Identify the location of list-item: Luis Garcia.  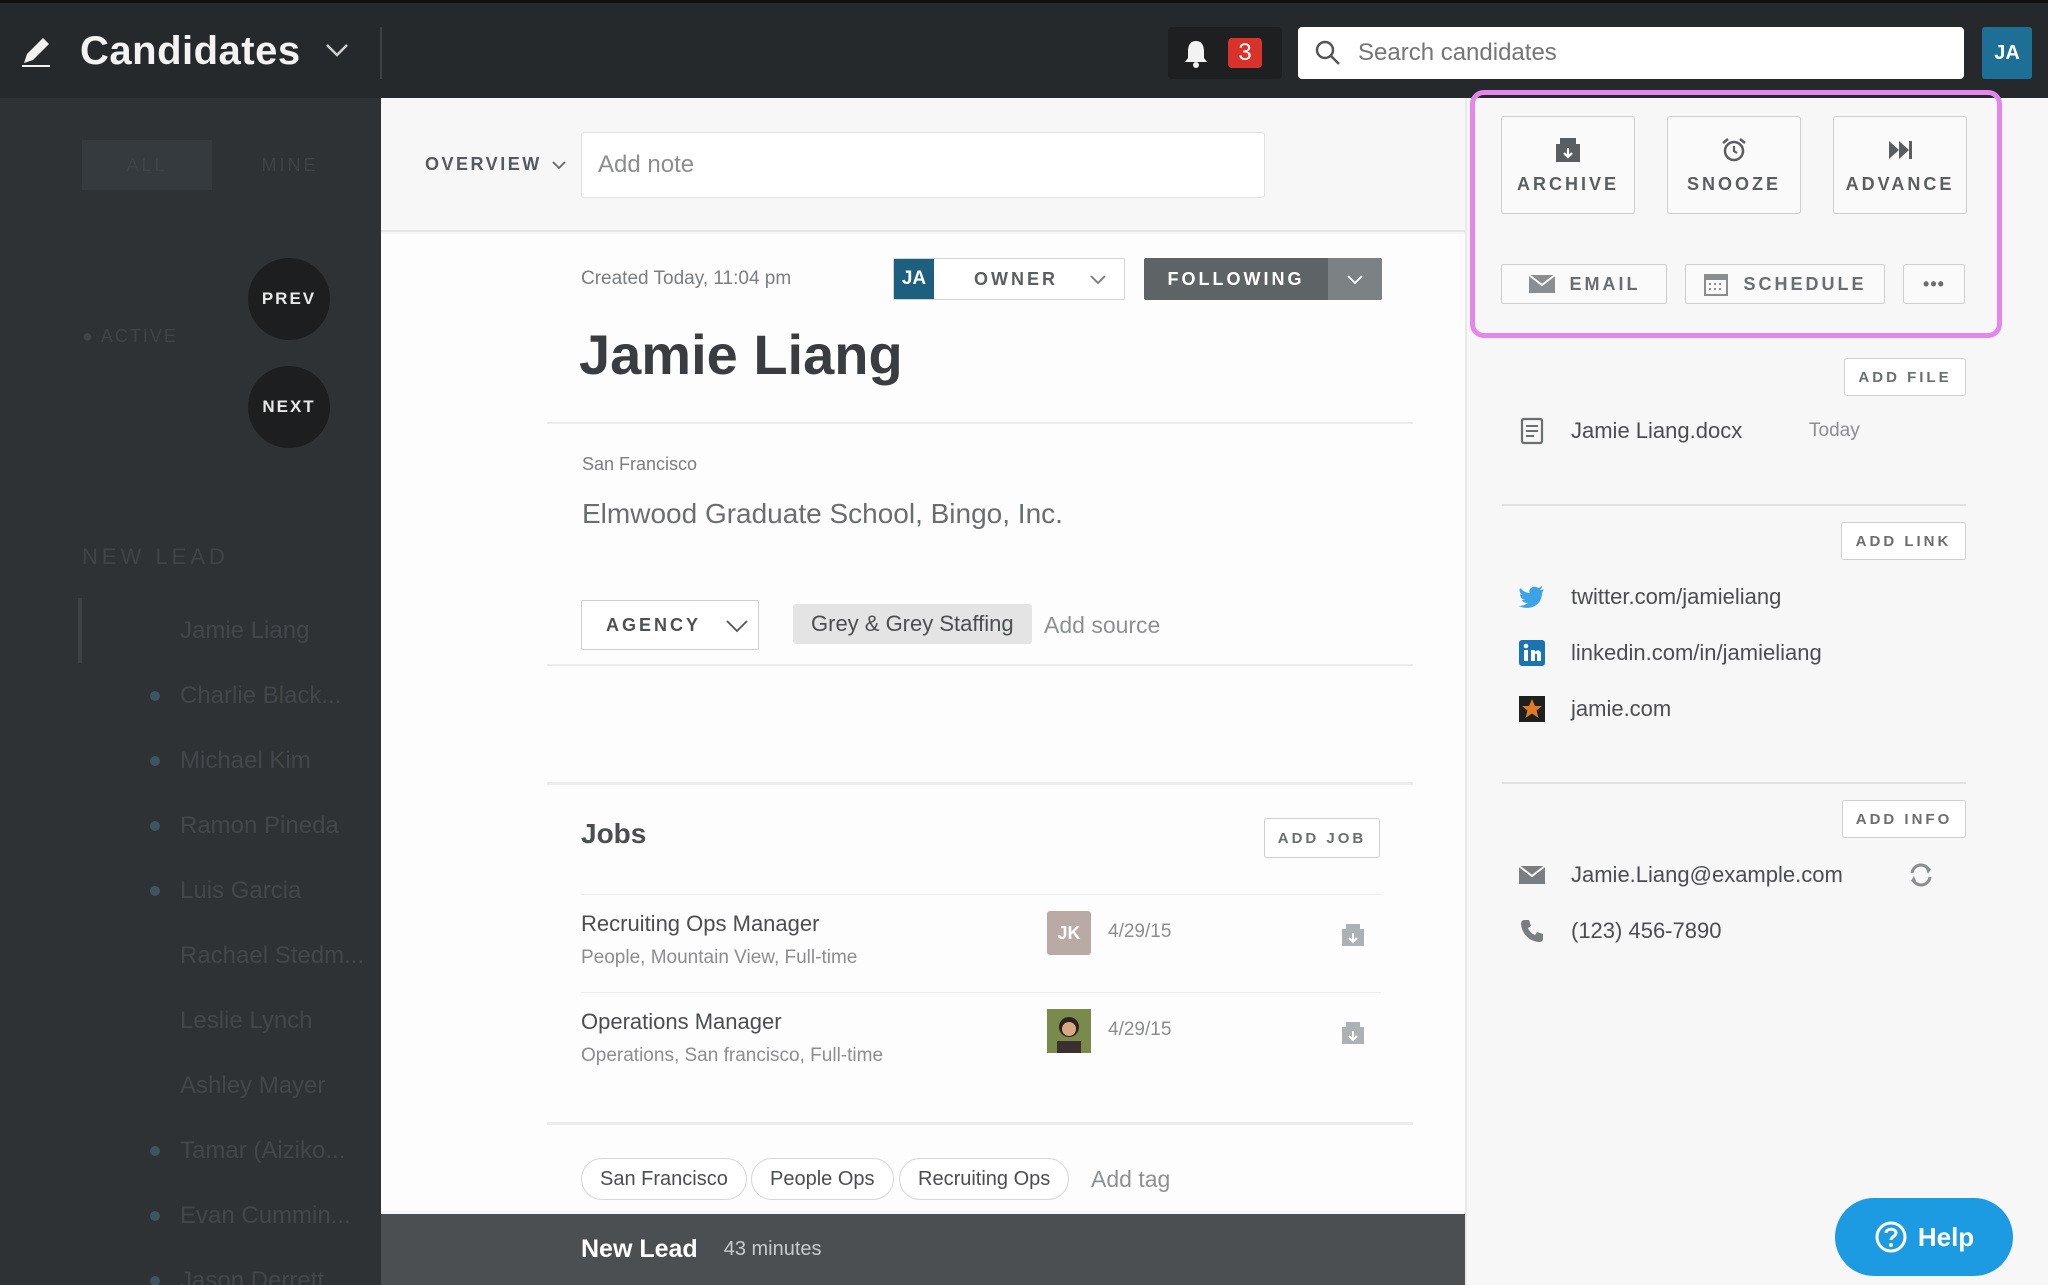
(190, 890).